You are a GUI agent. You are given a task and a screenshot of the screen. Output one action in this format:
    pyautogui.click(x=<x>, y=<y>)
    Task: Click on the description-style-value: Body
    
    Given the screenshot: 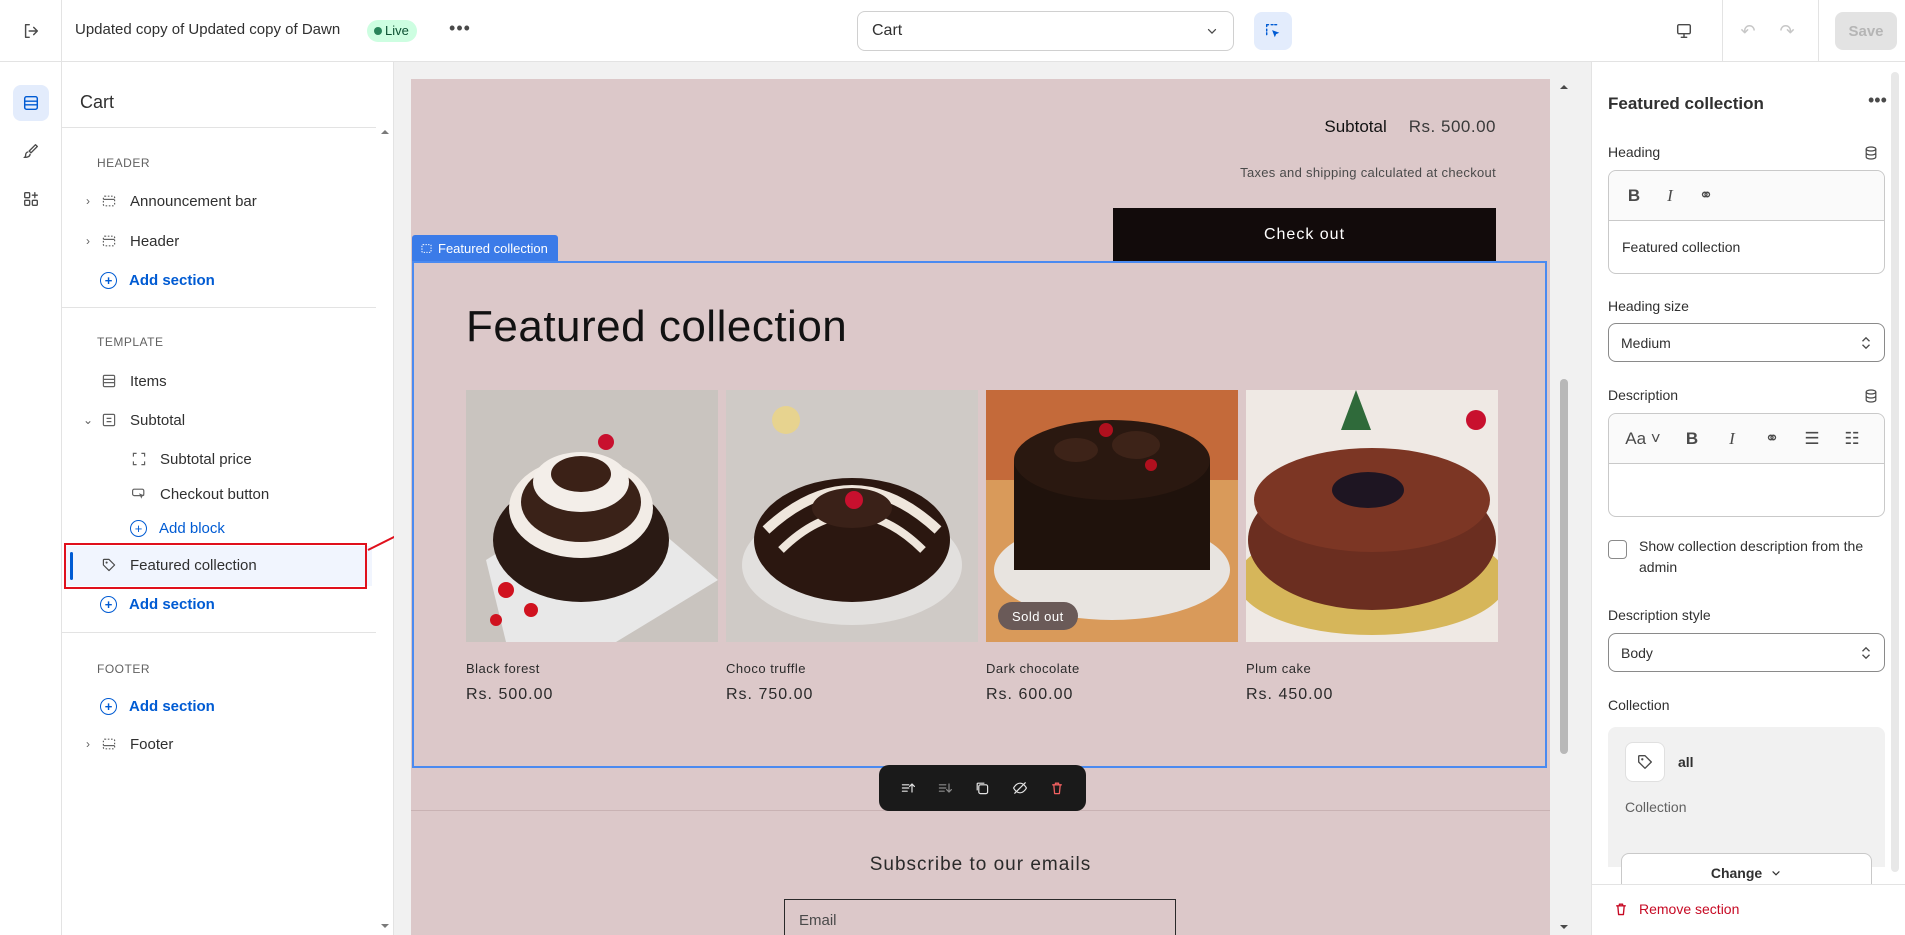 What is the action you would take?
    pyautogui.click(x=1637, y=652)
    